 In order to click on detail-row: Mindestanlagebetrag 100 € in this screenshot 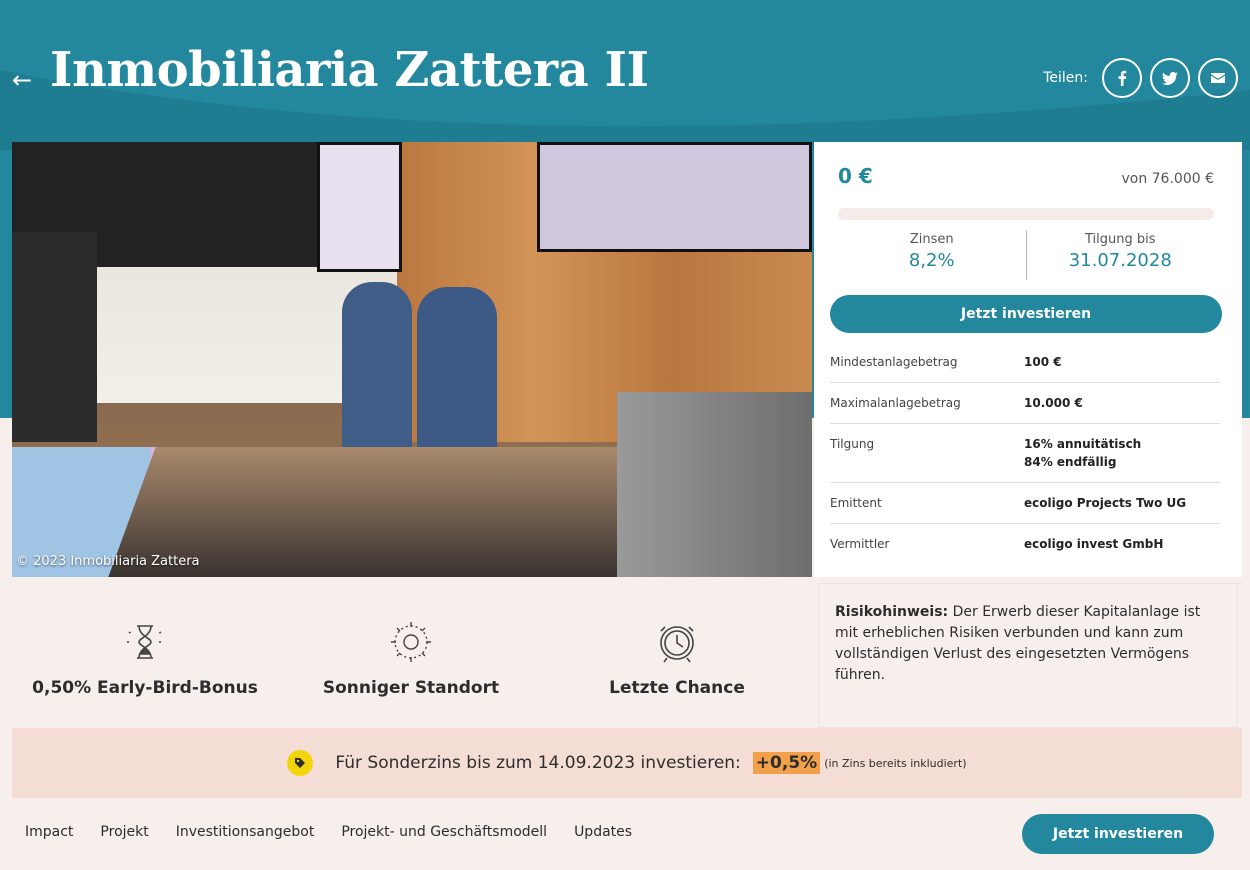, I will do `click(1025, 362)`.